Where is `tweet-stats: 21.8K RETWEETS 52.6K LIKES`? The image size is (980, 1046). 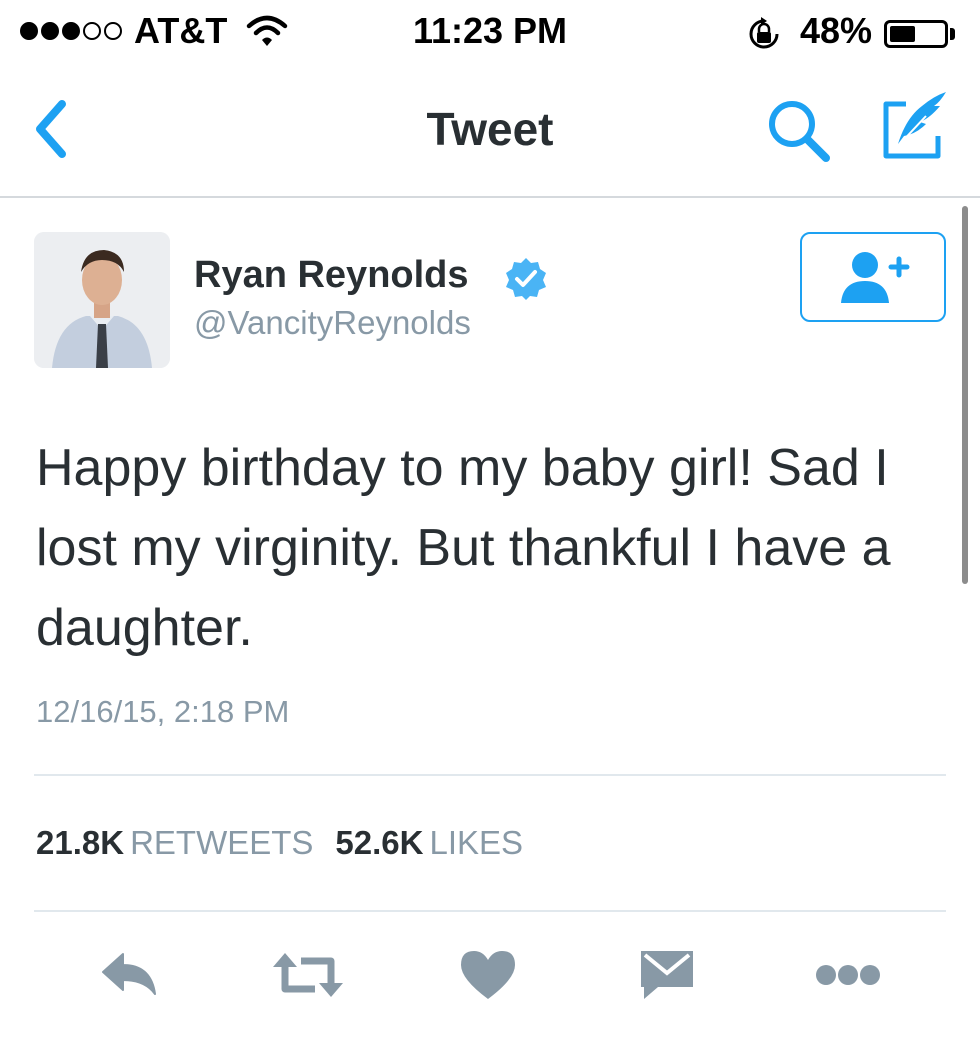
tweet-stats: 21.8K RETWEETS 52.6K LIKES is located at coordinates (290, 843).